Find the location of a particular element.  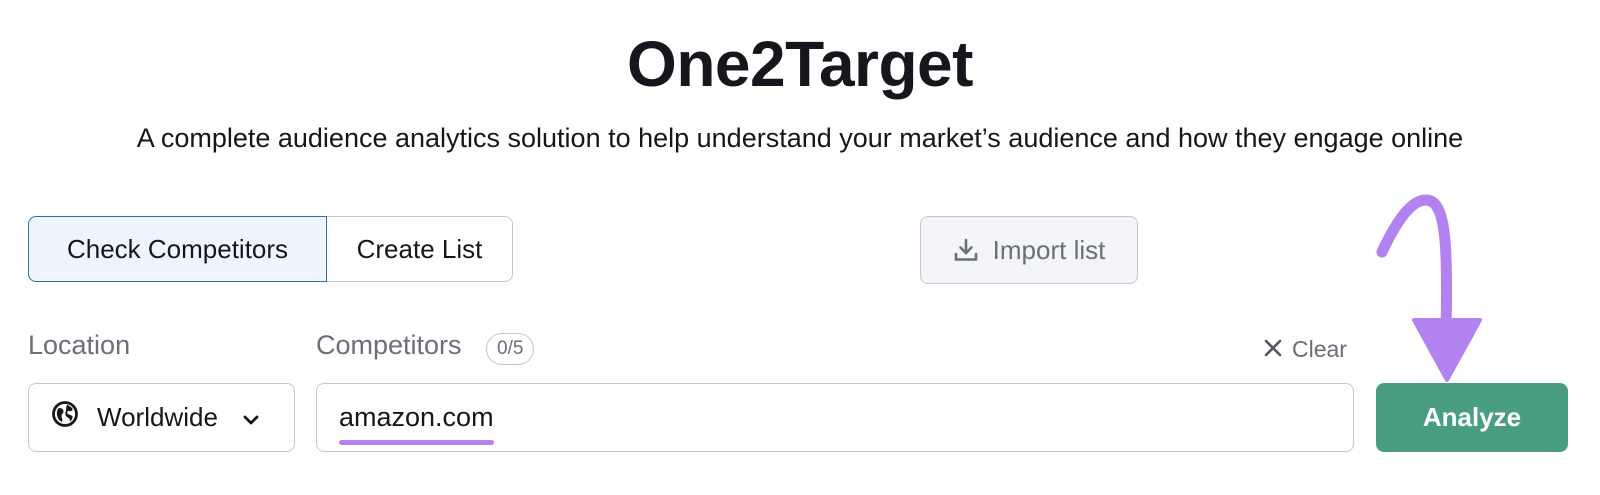

clear-label: Clear is located at coordinates (1319, 348).